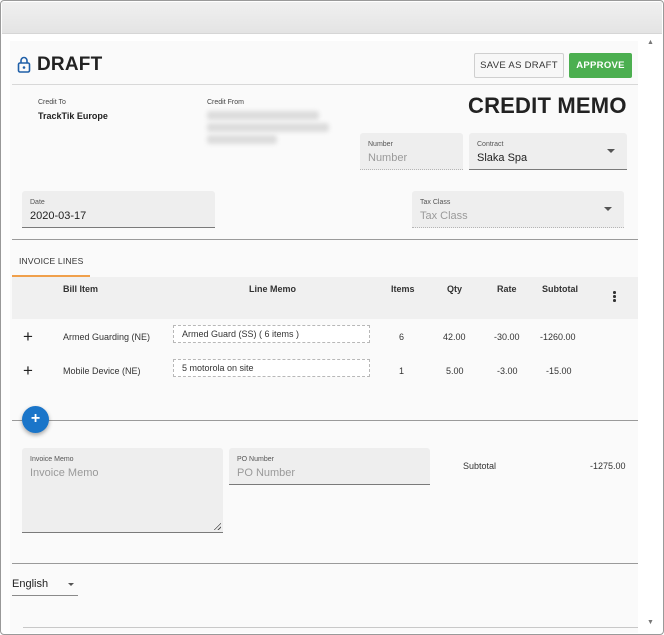  What do you see at coordinates (325, 239) in the screenshot?
I see `section-divider` at bounding box center [325, 239].